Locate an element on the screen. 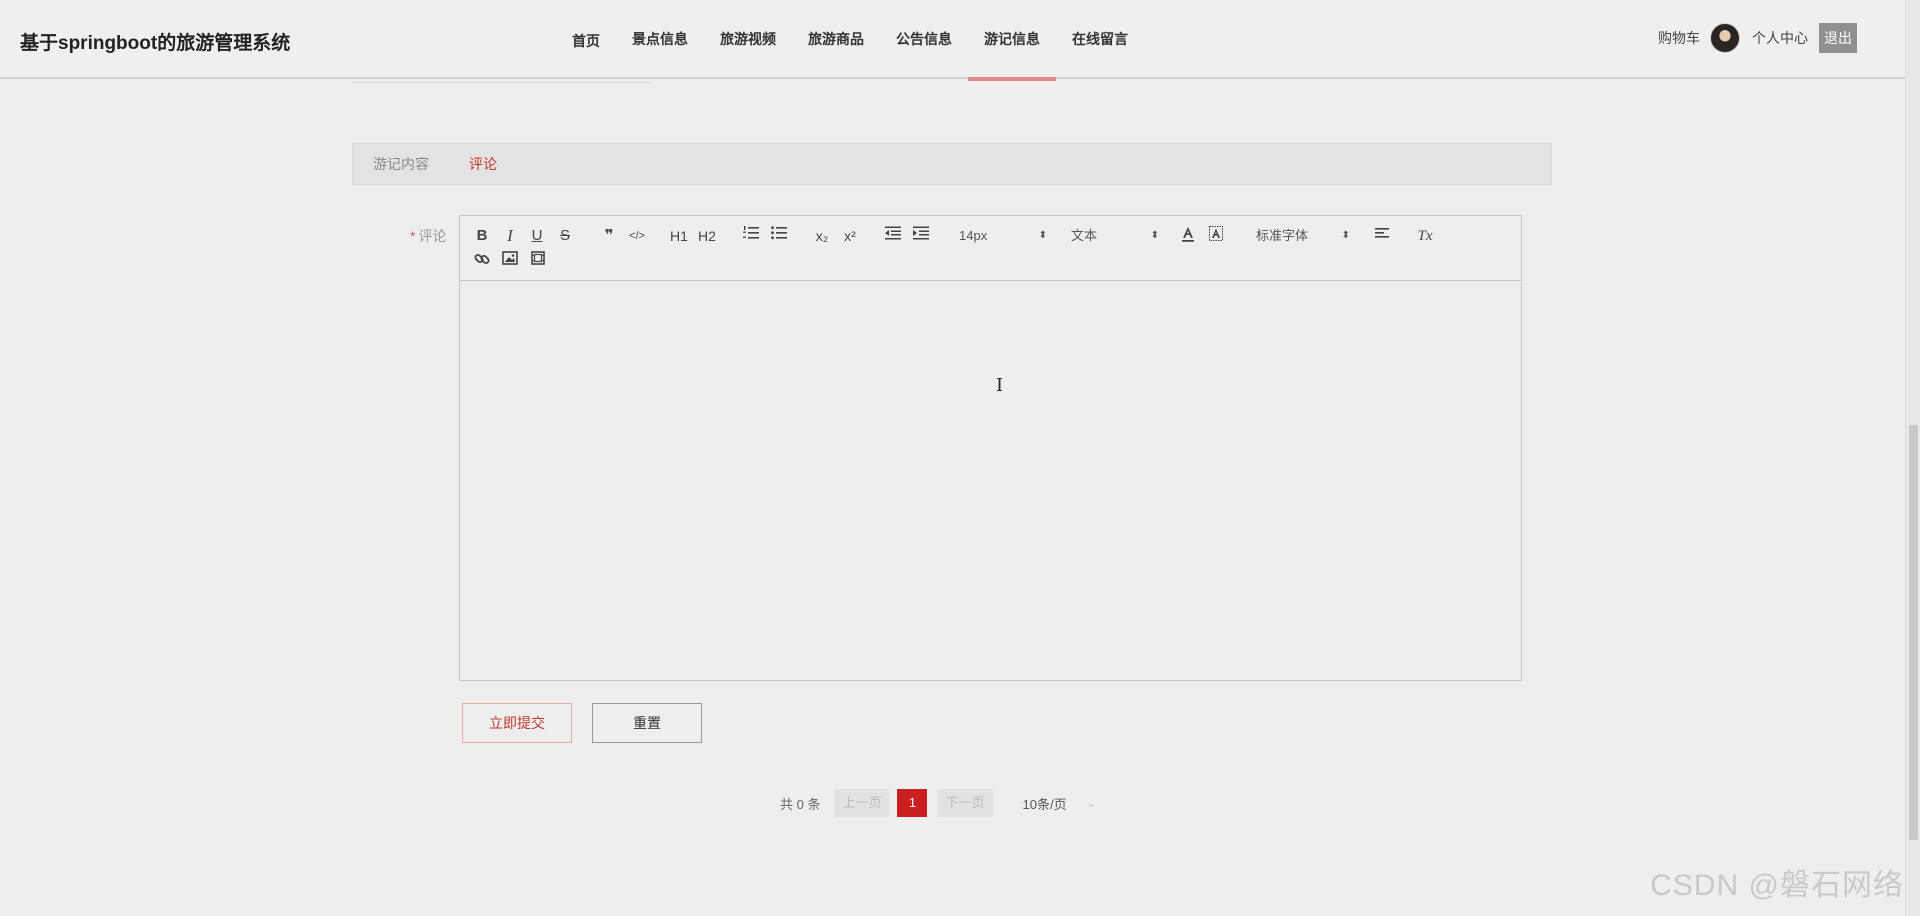 The image size is (1920, 916). subscript-button: x₂ is located at coordinates (822, 236).